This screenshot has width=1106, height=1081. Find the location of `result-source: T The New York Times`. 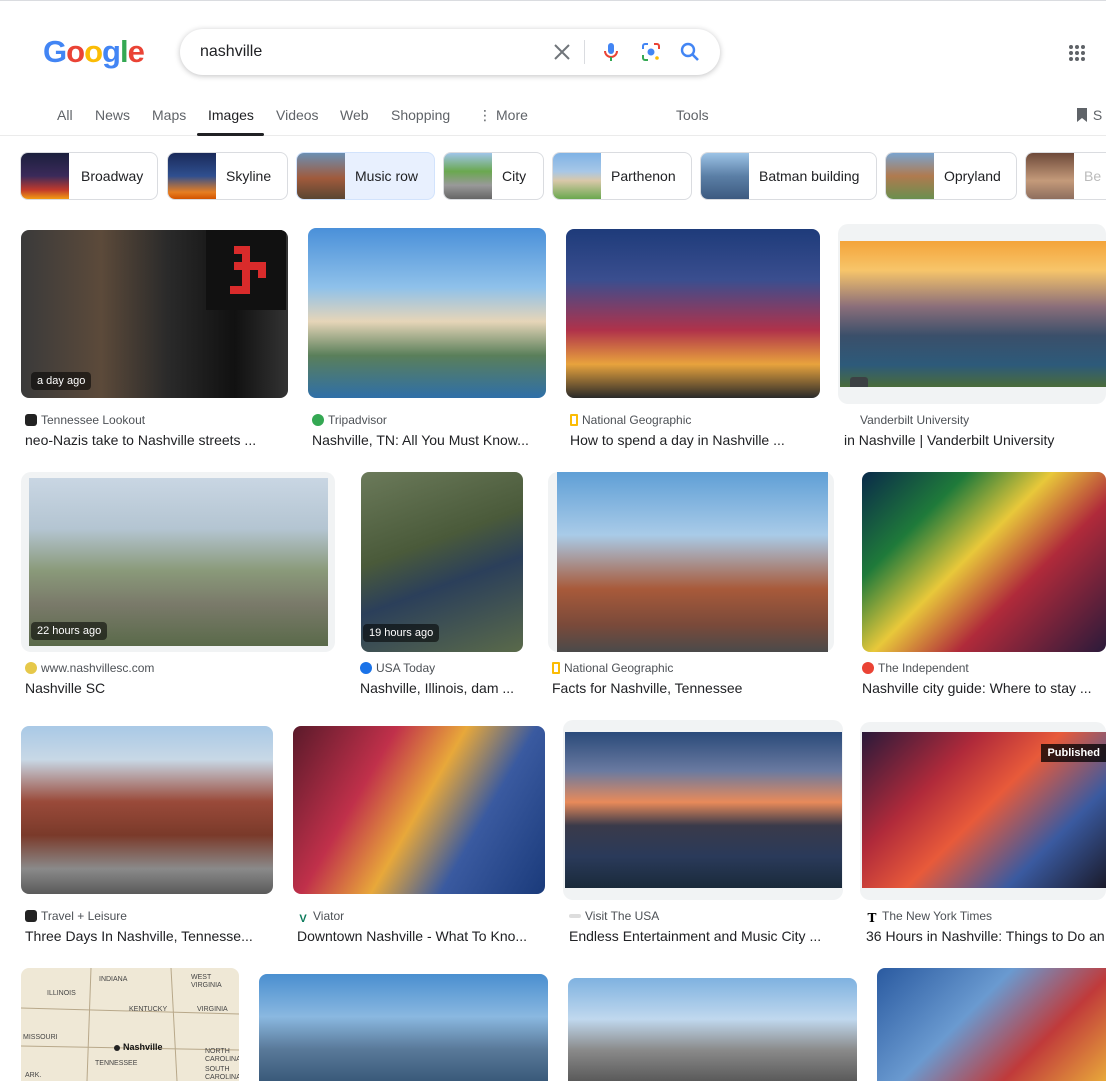

result-source: T The New York Times is located at coordinates (929, 916).